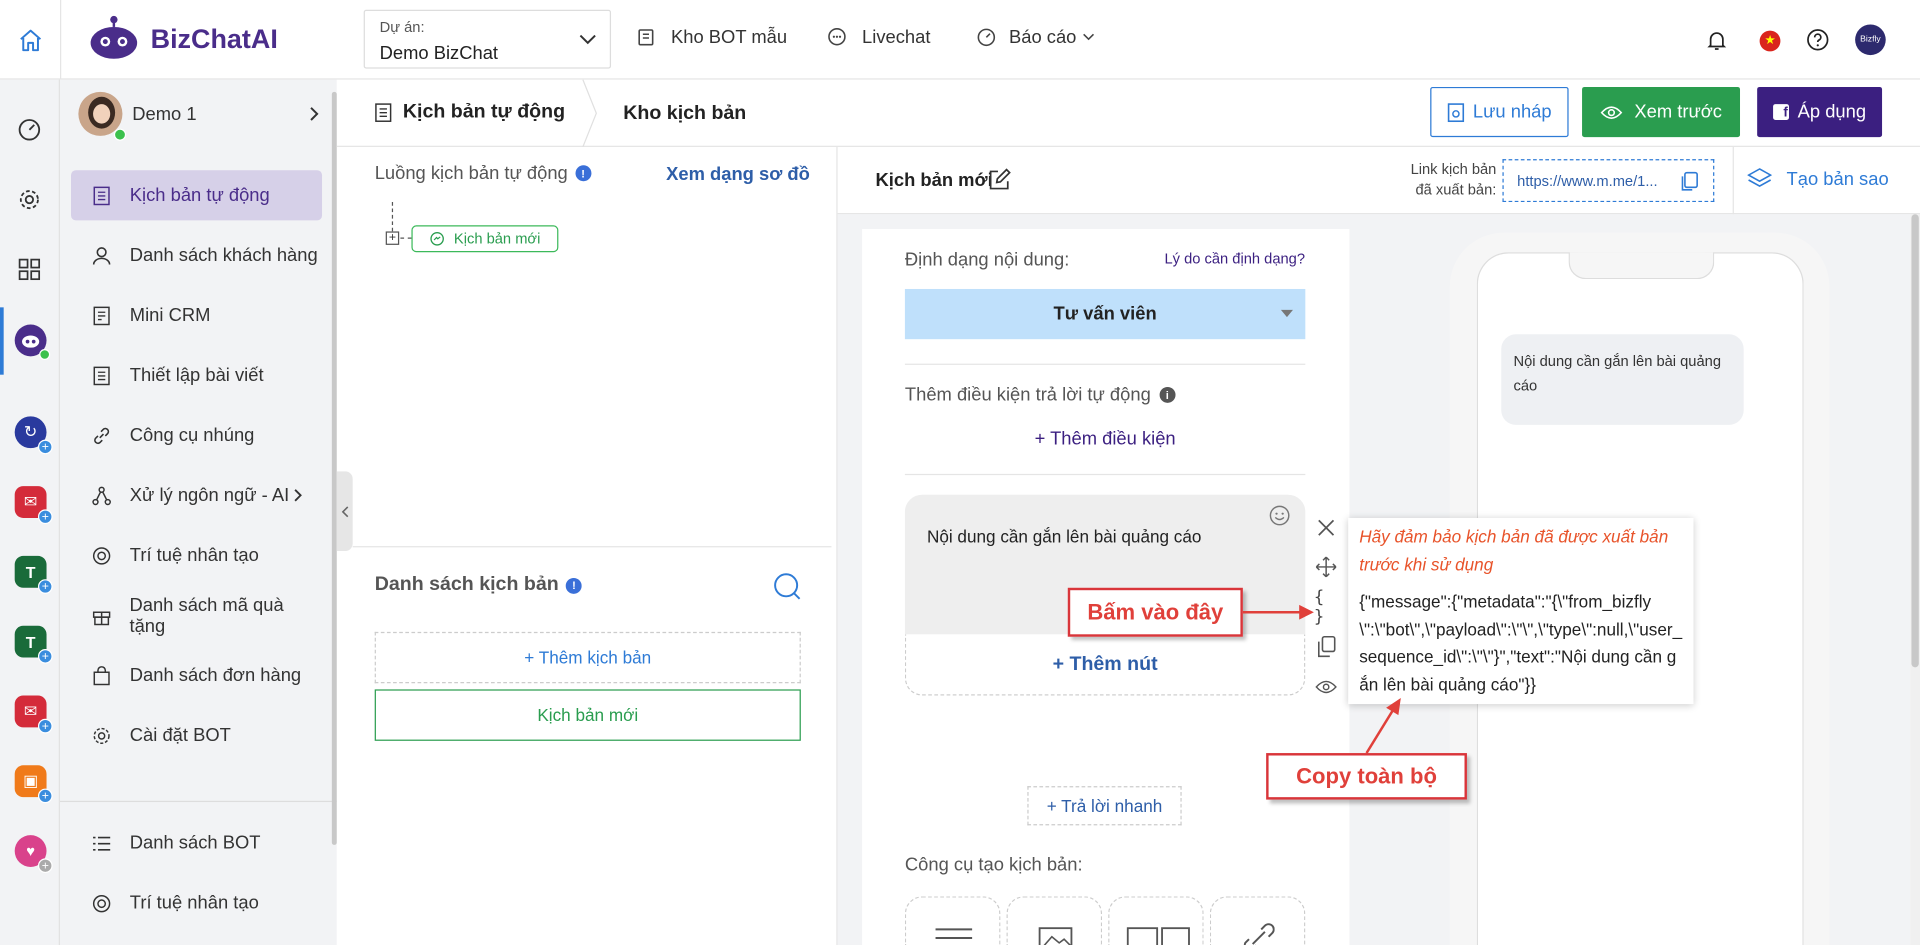 Image resolution: width=1920 pixels, height=945 pixels. I want to click on scenario-list-title-text: Danh sách kịch bản, so click(466, 585).